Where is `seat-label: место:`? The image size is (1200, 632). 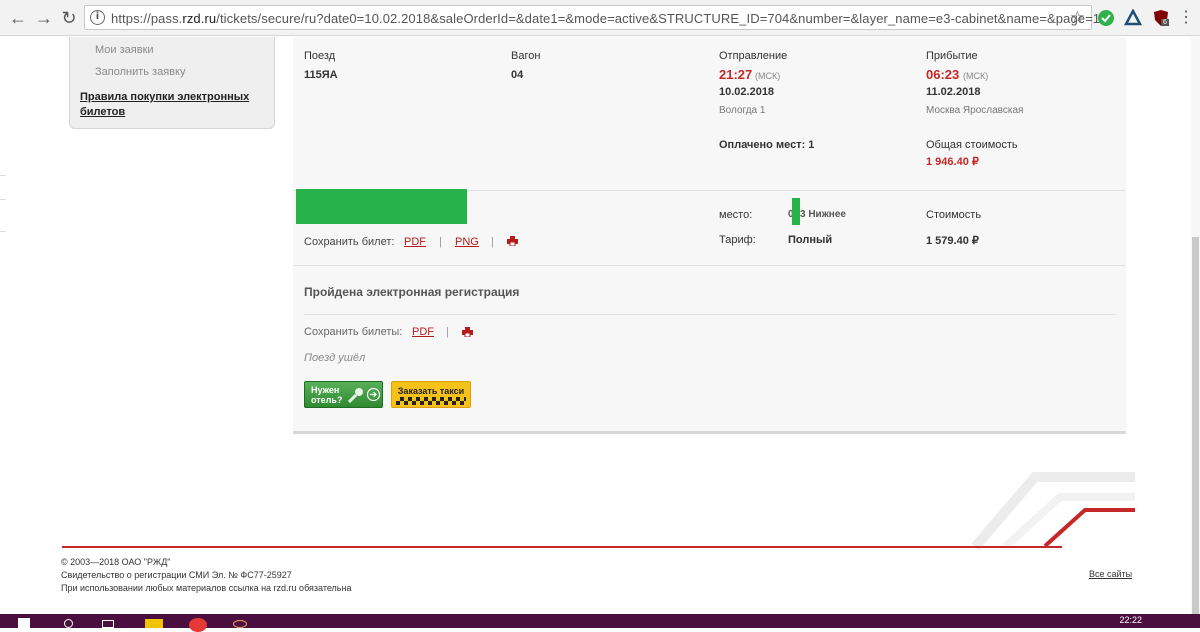
seat-label: место: is located at coordinates (736, 215).